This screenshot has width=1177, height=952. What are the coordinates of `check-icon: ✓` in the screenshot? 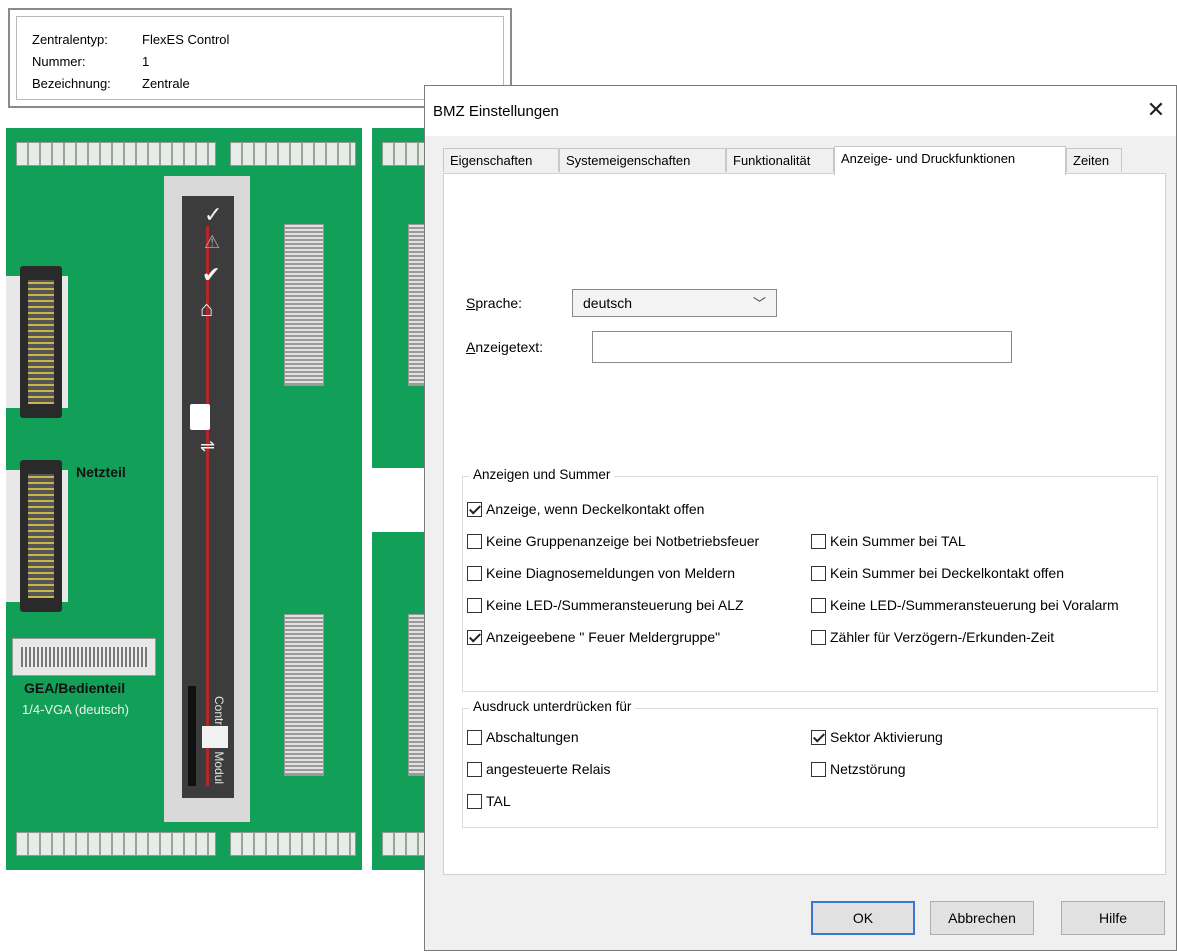 It's located at (213, 214).